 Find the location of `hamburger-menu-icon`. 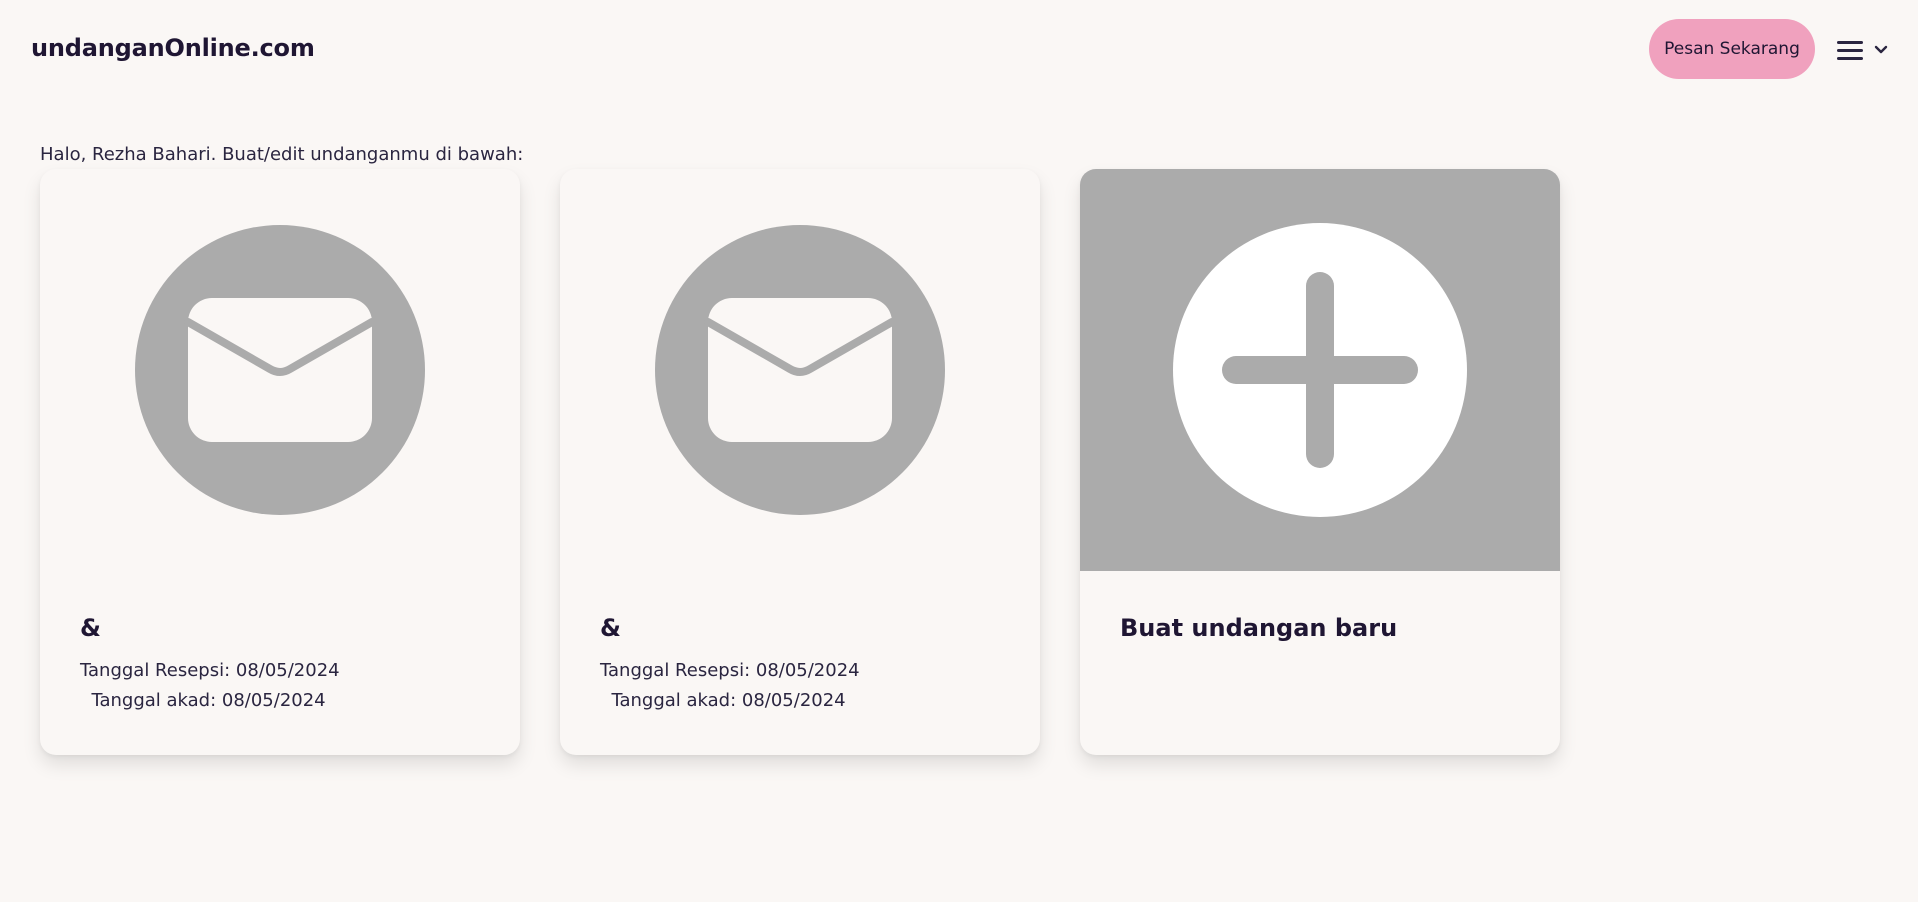

hamburger-menu-icon is located at coordinates (1850, 50).